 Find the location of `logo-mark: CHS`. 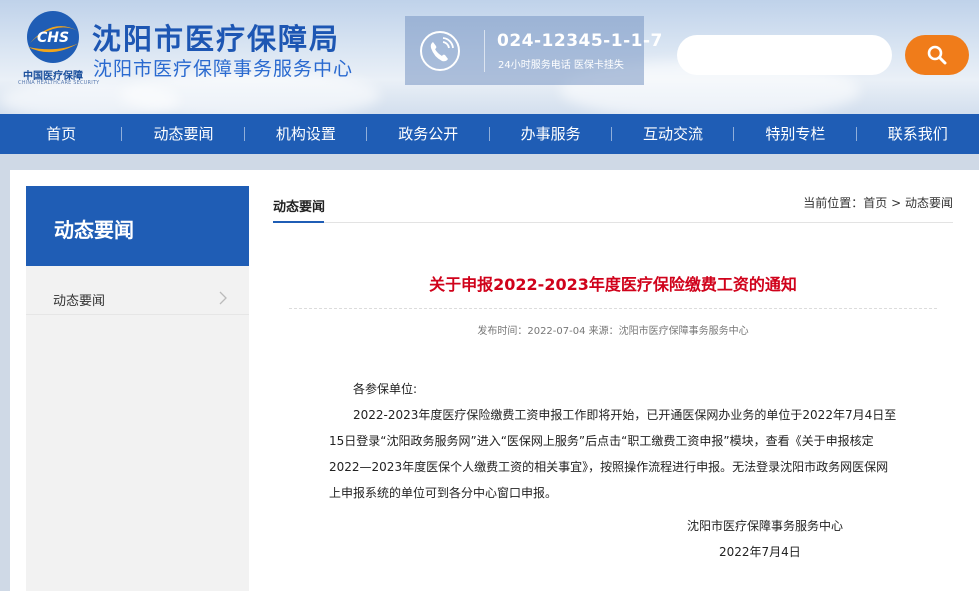

logo-mark: CHS is located at coordinates (53, 38).